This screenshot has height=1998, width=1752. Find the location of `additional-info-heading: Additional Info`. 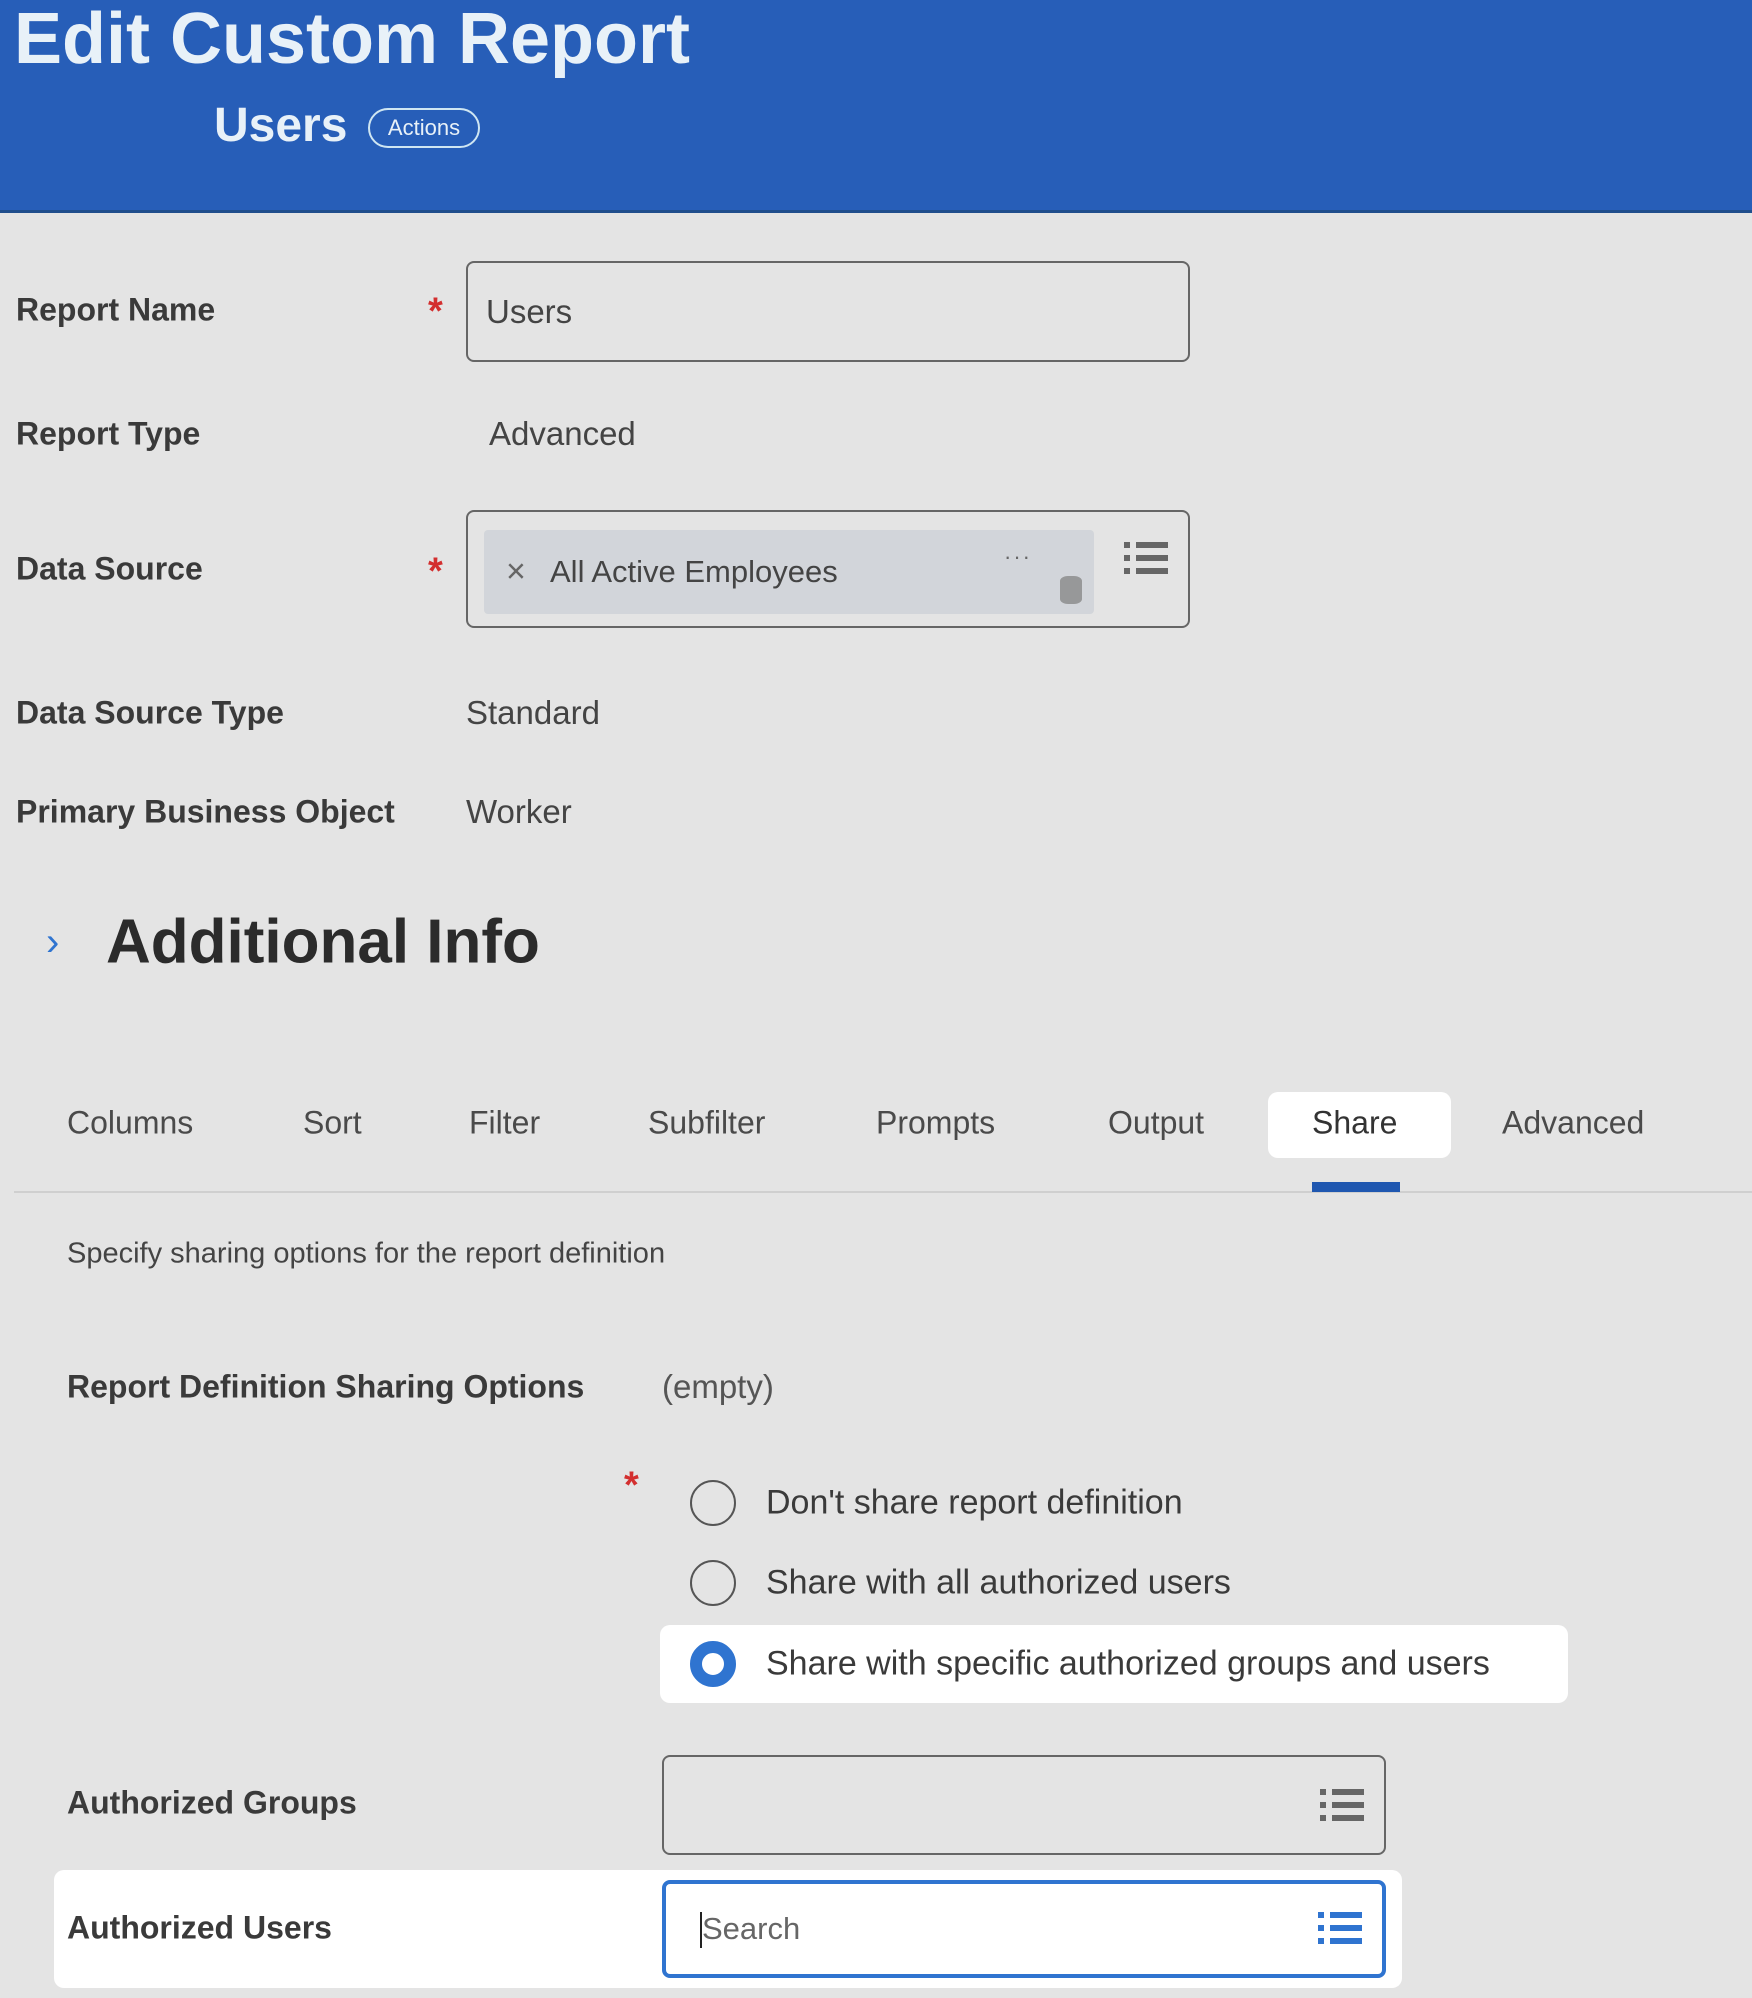

additional-info-heading: Additional Info is located at coordinates (323, 942).